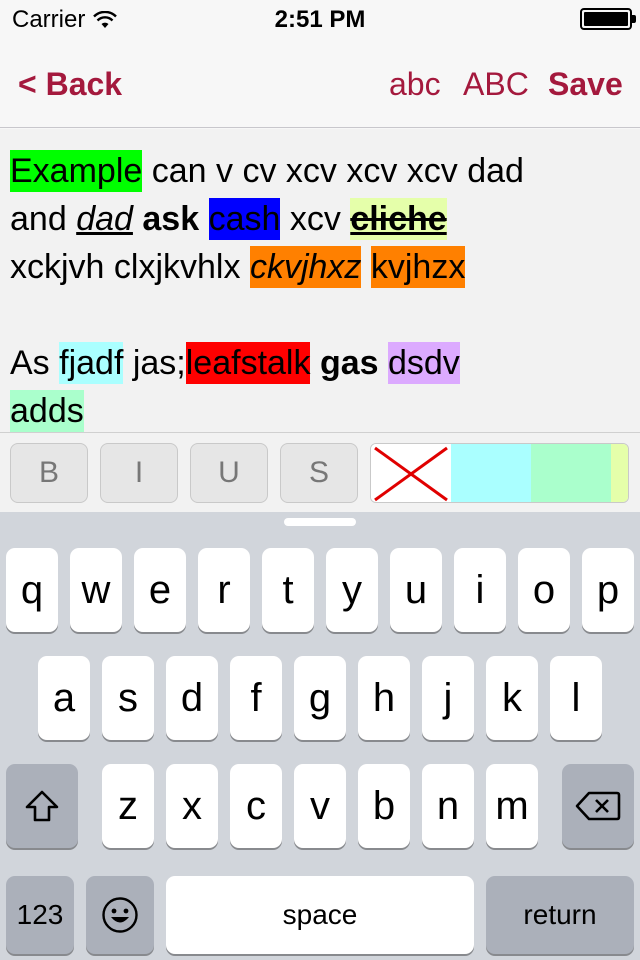 Image resolution: width=640 pixels, height=960 pixels. What do you see at coordinates (171, 219) in the screenshot?
I see `bold-word: ask` at bounding box center [171, 219].